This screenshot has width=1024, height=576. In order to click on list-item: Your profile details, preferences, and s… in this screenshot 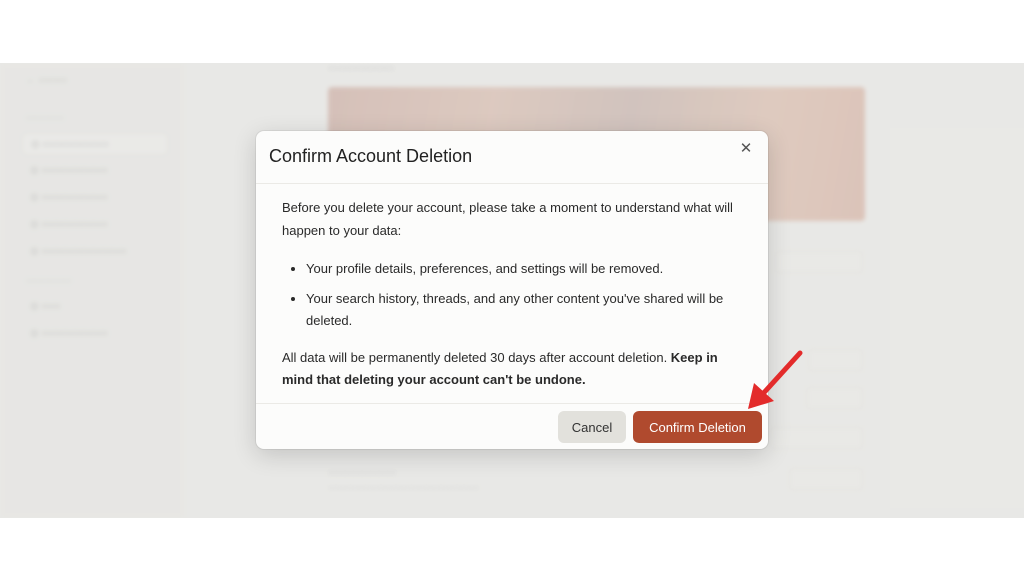, I will do `click(524, 269)`.